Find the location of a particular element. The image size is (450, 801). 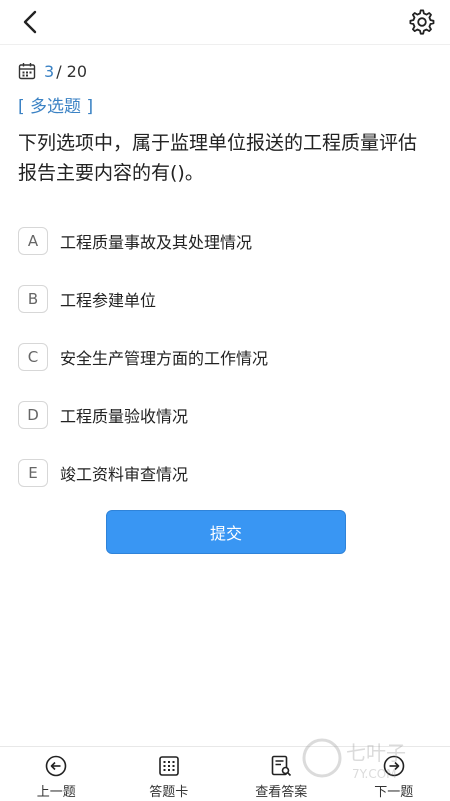

question-progress: 3 / 20 is located at coordinates (52, 71).